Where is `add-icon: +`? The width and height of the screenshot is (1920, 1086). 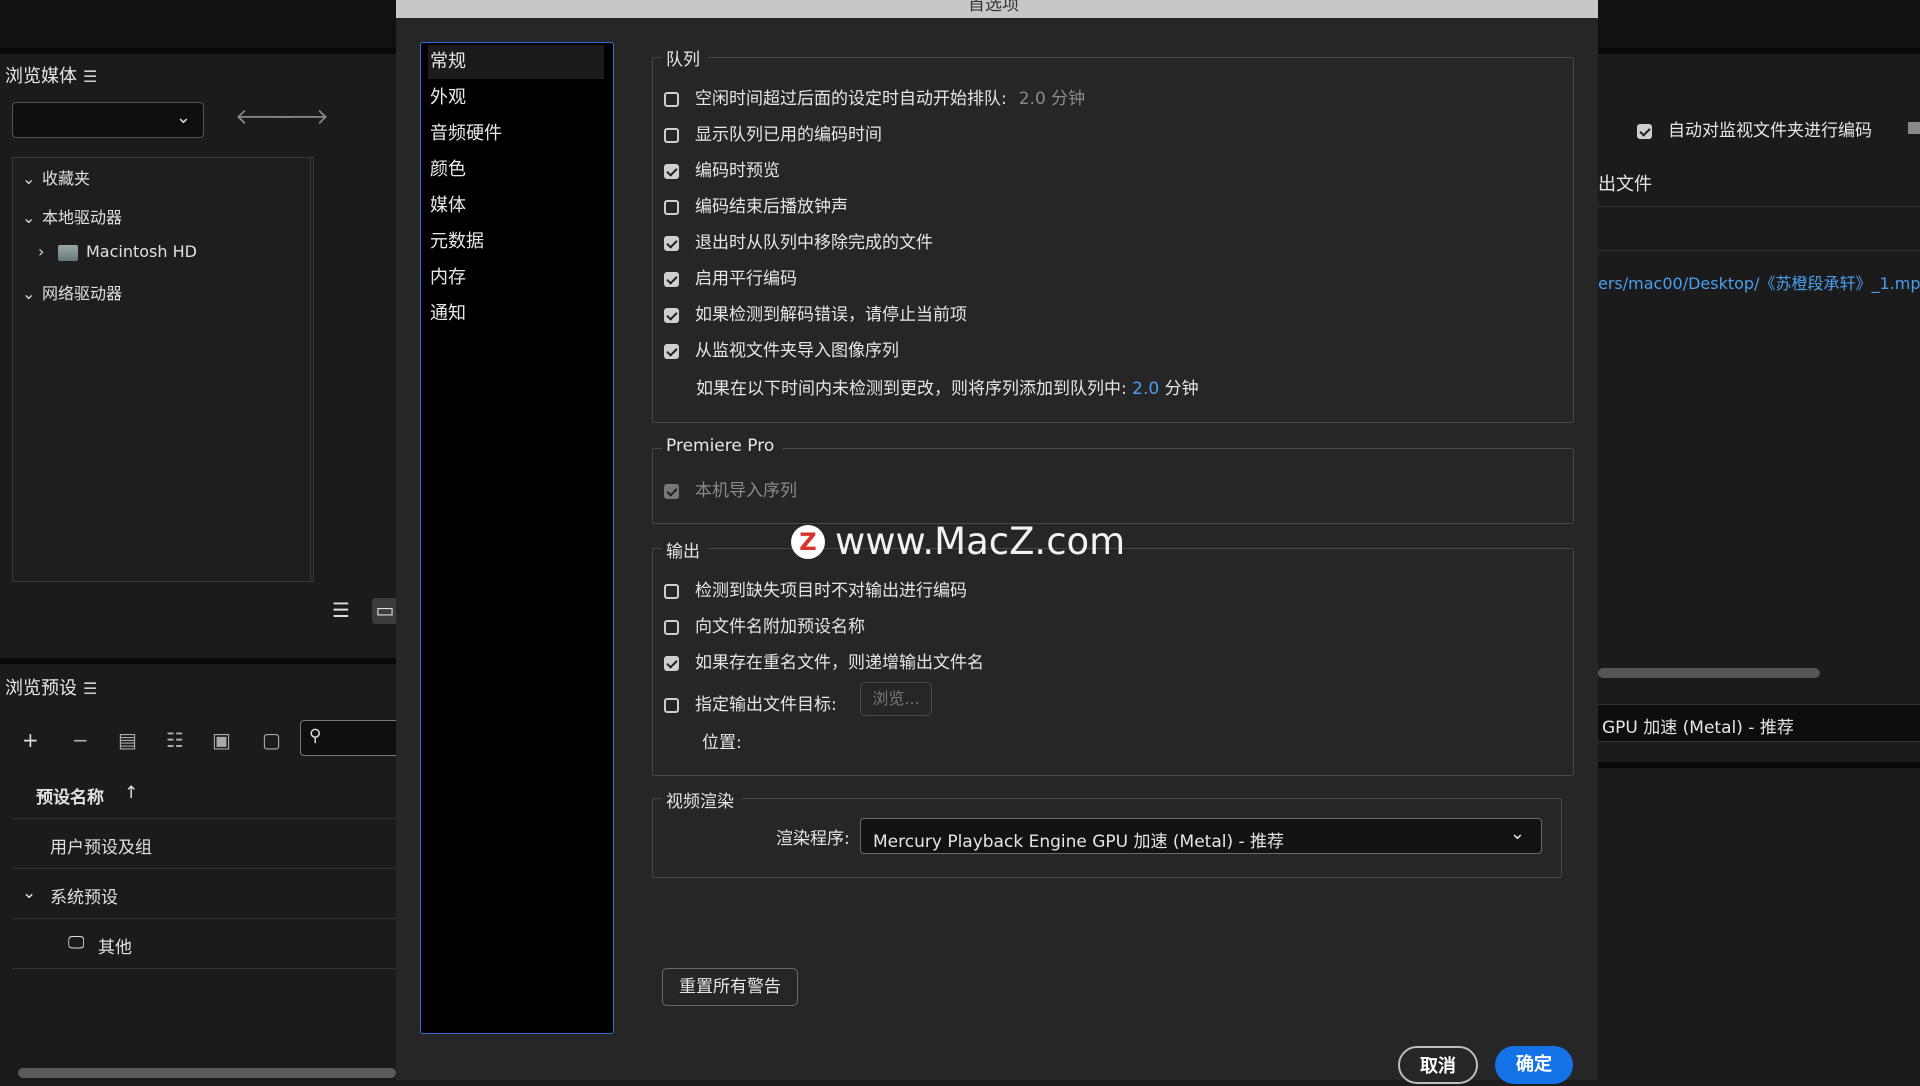
add-icon: + is located at coordinates (30, 740).